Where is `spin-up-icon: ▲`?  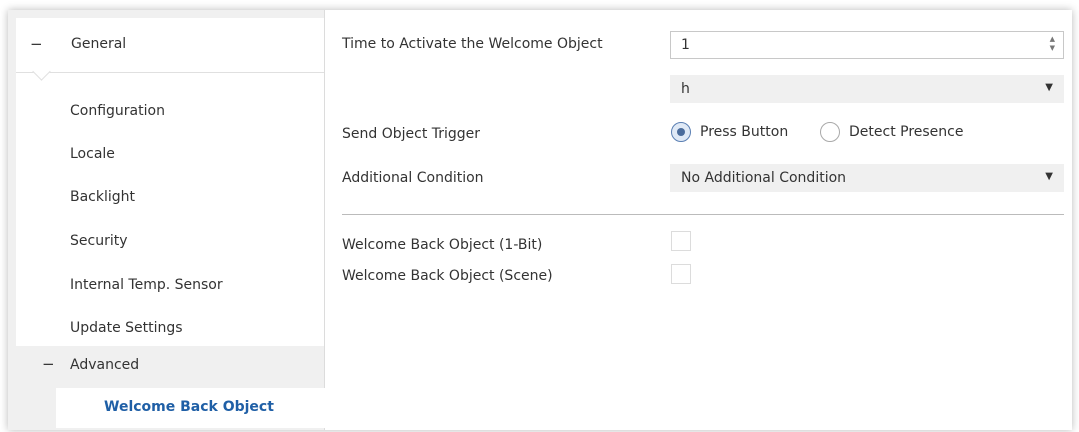
spin-up-icon: ▲ is located at coordinates (1052, 39).